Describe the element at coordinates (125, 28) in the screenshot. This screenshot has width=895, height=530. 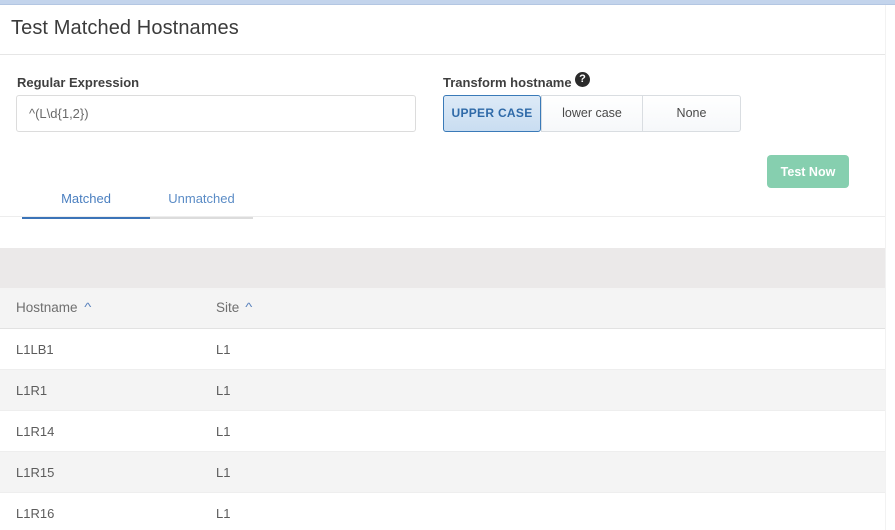
I see `page-title: Test Matched Hostnames` at that location.